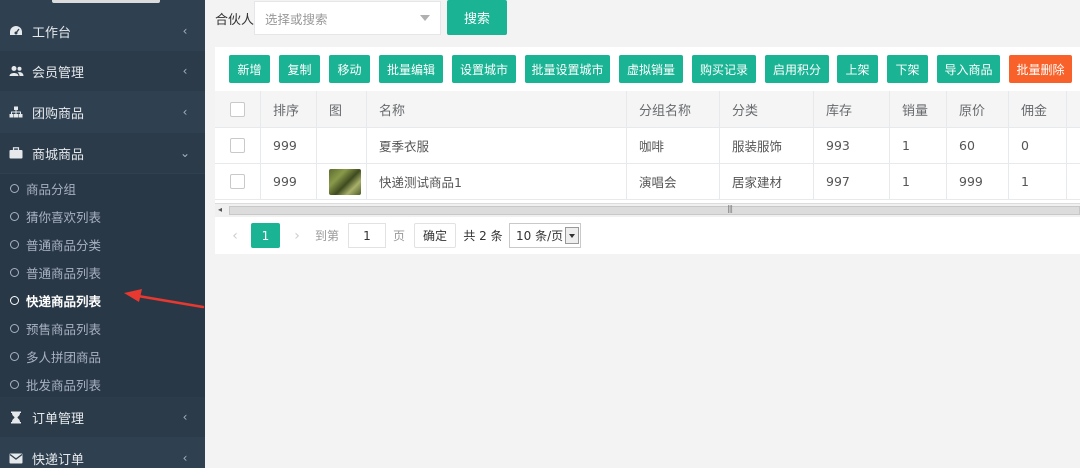  What do you see at coordinates (647, 182) in the screenshot?
I see `table-row: 999 快递测试商品1 演唱会 居家建材 997 1 999 1` at bounding box center [647, 182].